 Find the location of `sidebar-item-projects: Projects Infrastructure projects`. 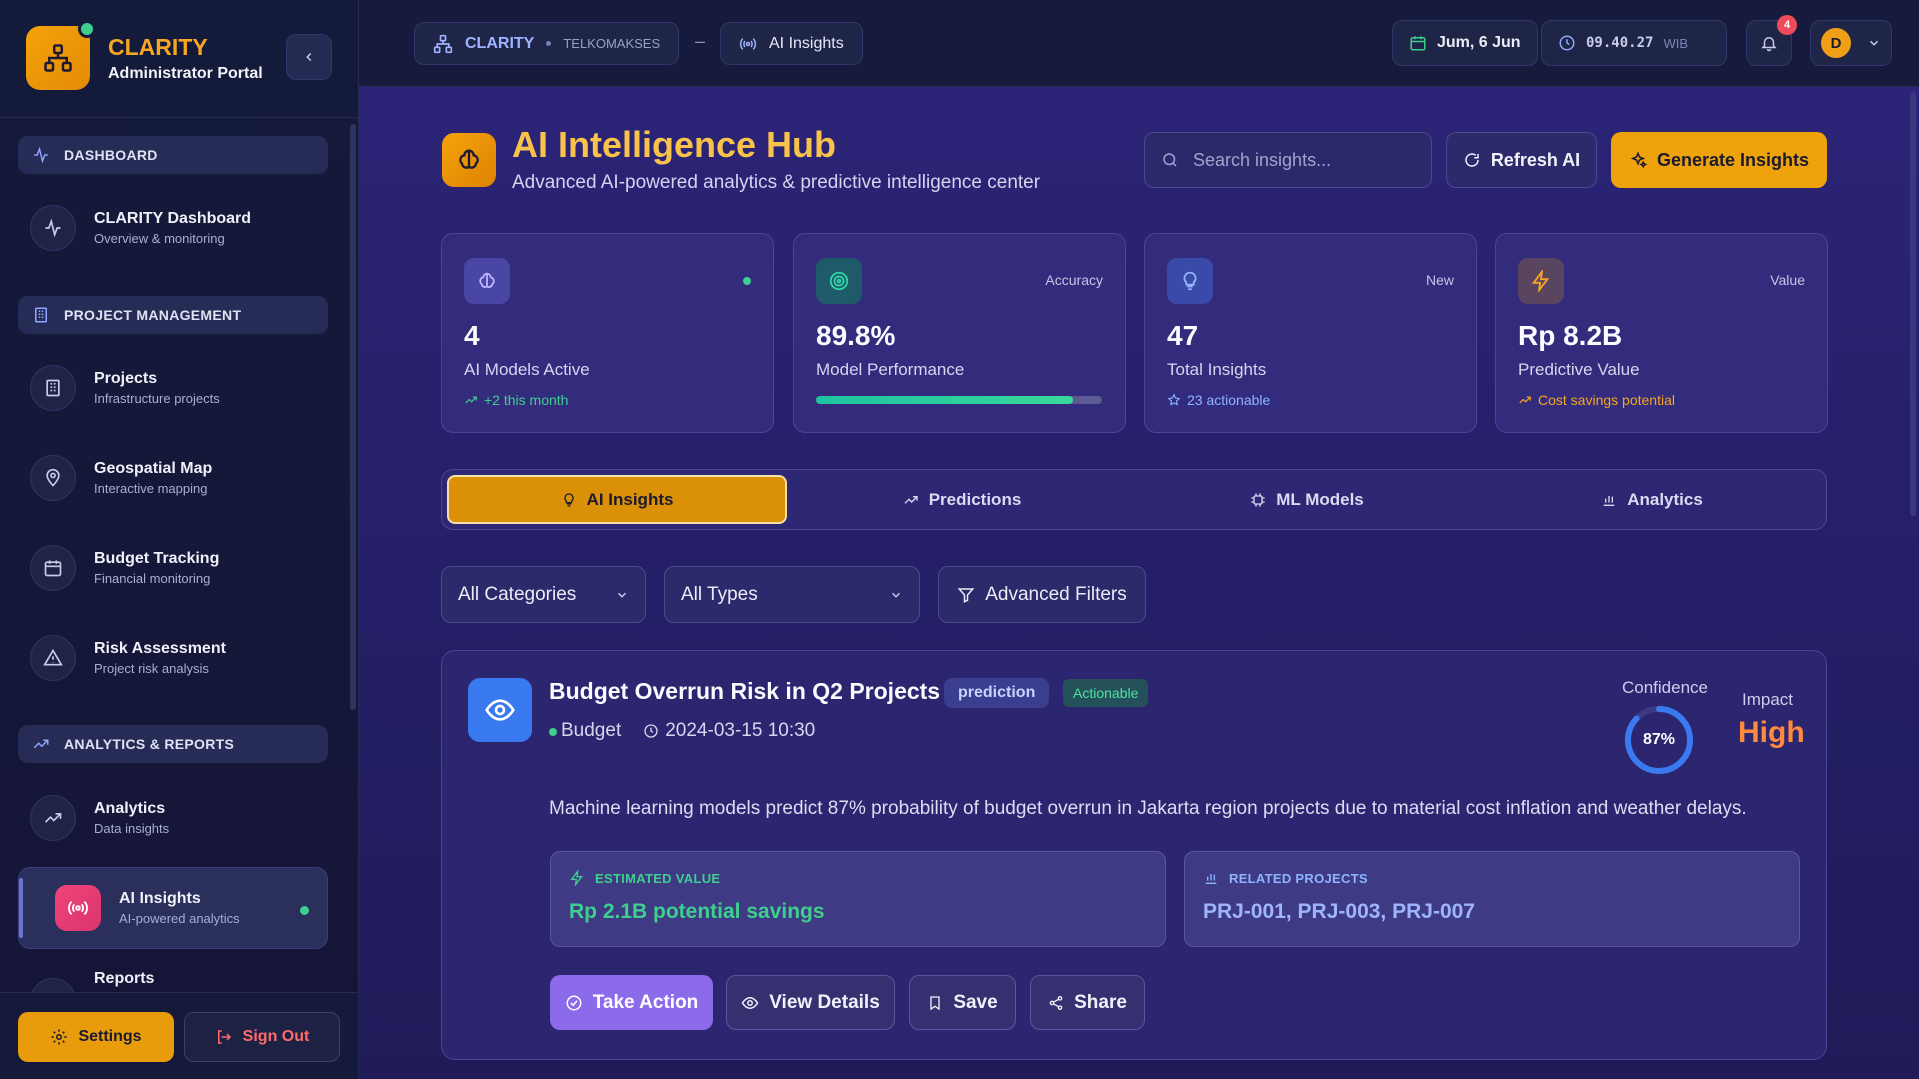

sidebar-item-projects: Projects Infrastructure projects is located at coordinates (180, 388).